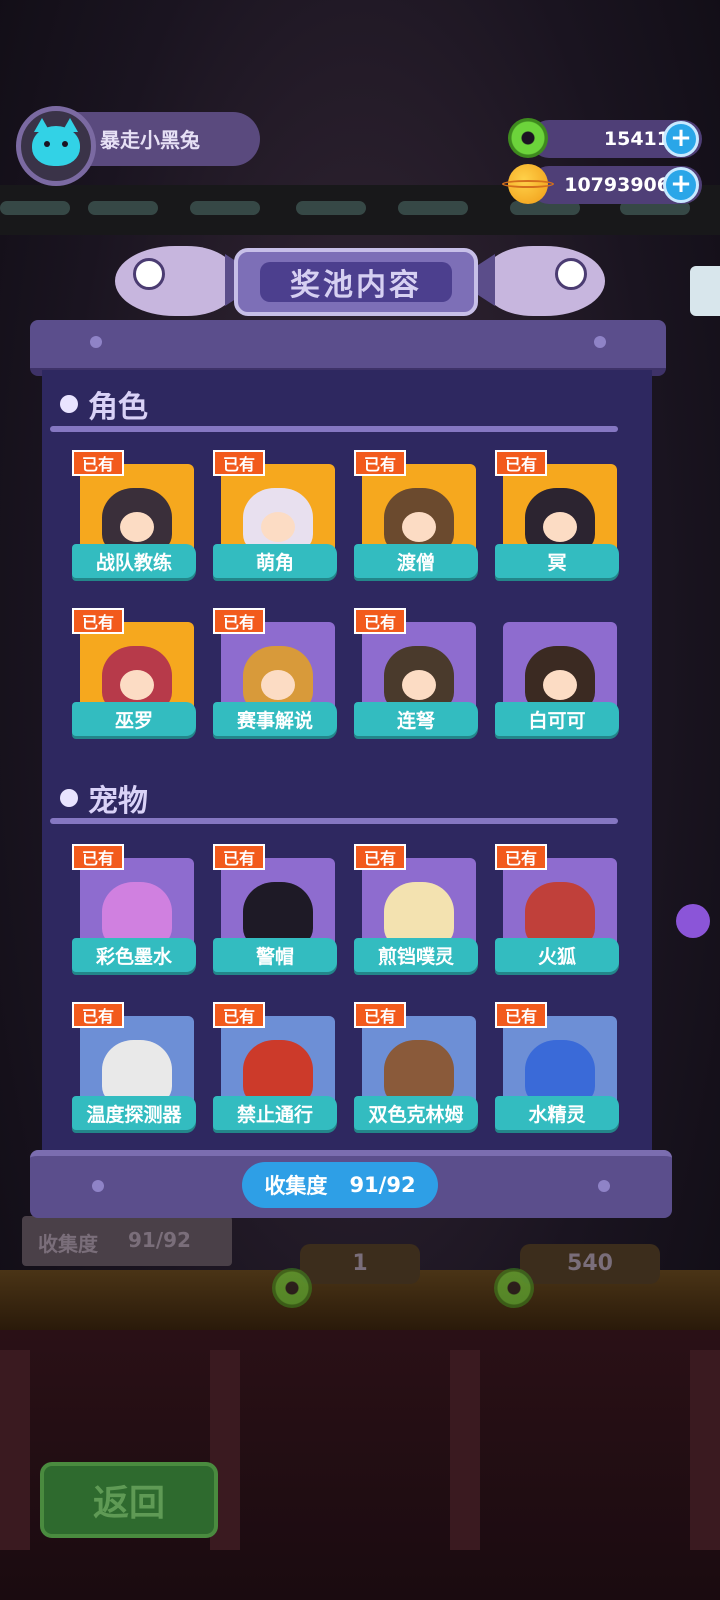 This screenshot has height=1600, width=720. What do you see at coordinates (416, 561) in the screenshot?
I see `item-name: 渡僧` at bounding box center [416, 561].